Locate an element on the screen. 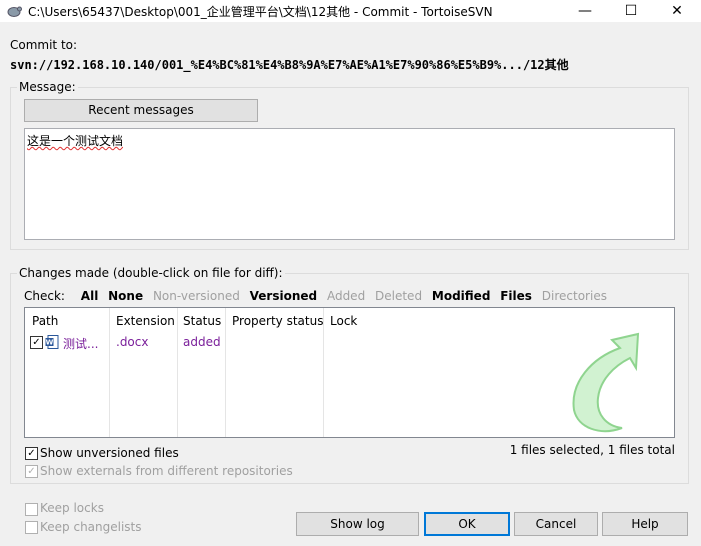 The image size is (701, 546). check-added-link: Added is located at coordinates (346, 296).